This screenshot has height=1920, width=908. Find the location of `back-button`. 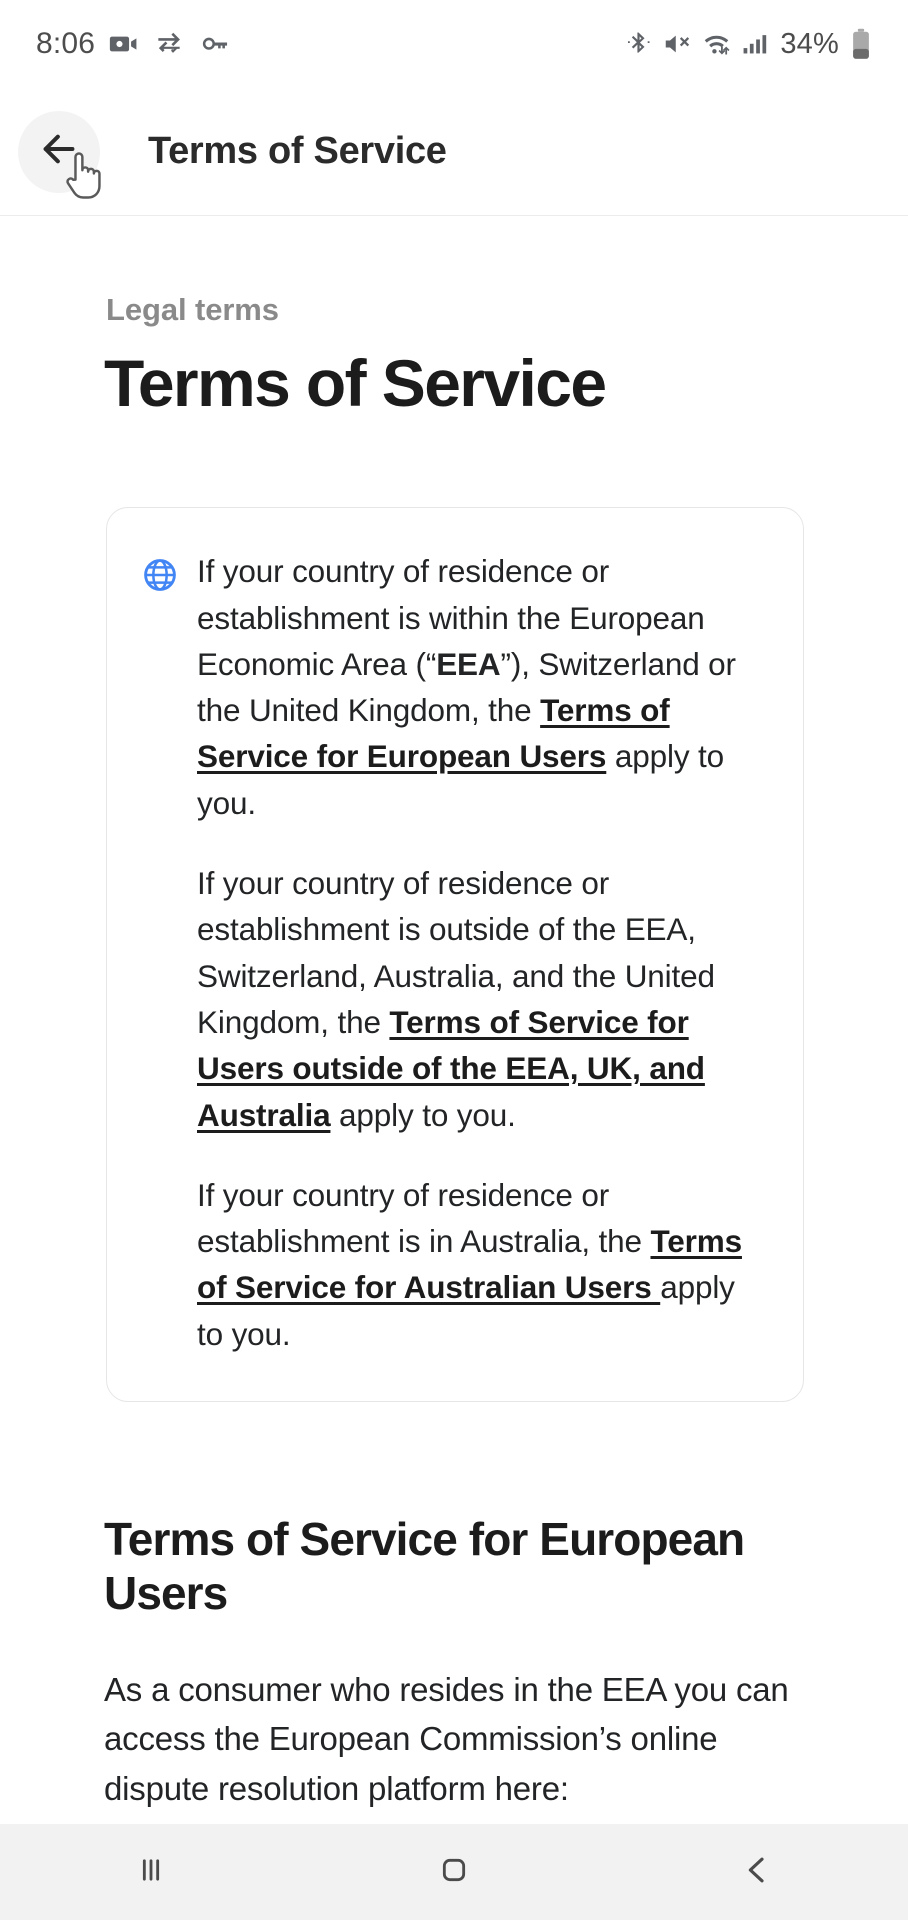

back-button is located at coordinates (59, 151).